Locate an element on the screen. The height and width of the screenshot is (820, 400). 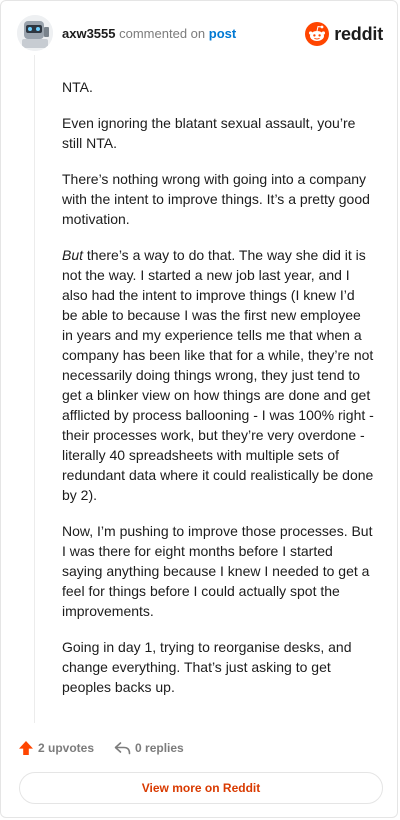
comment-meta: axw3555 commented on post is located at coordinates (149, 34).